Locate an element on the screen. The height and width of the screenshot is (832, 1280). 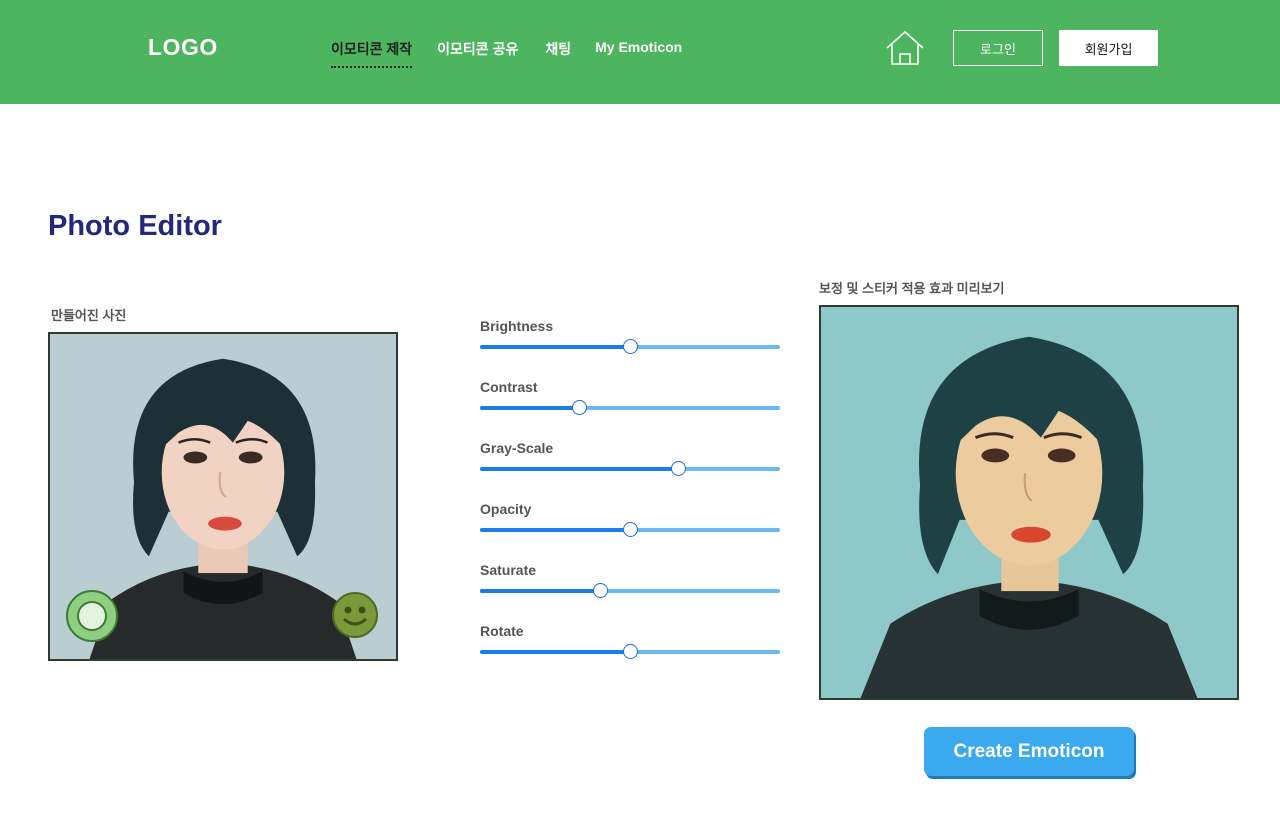
slider-saturate: Saturate is located at coordinates (630, 592).